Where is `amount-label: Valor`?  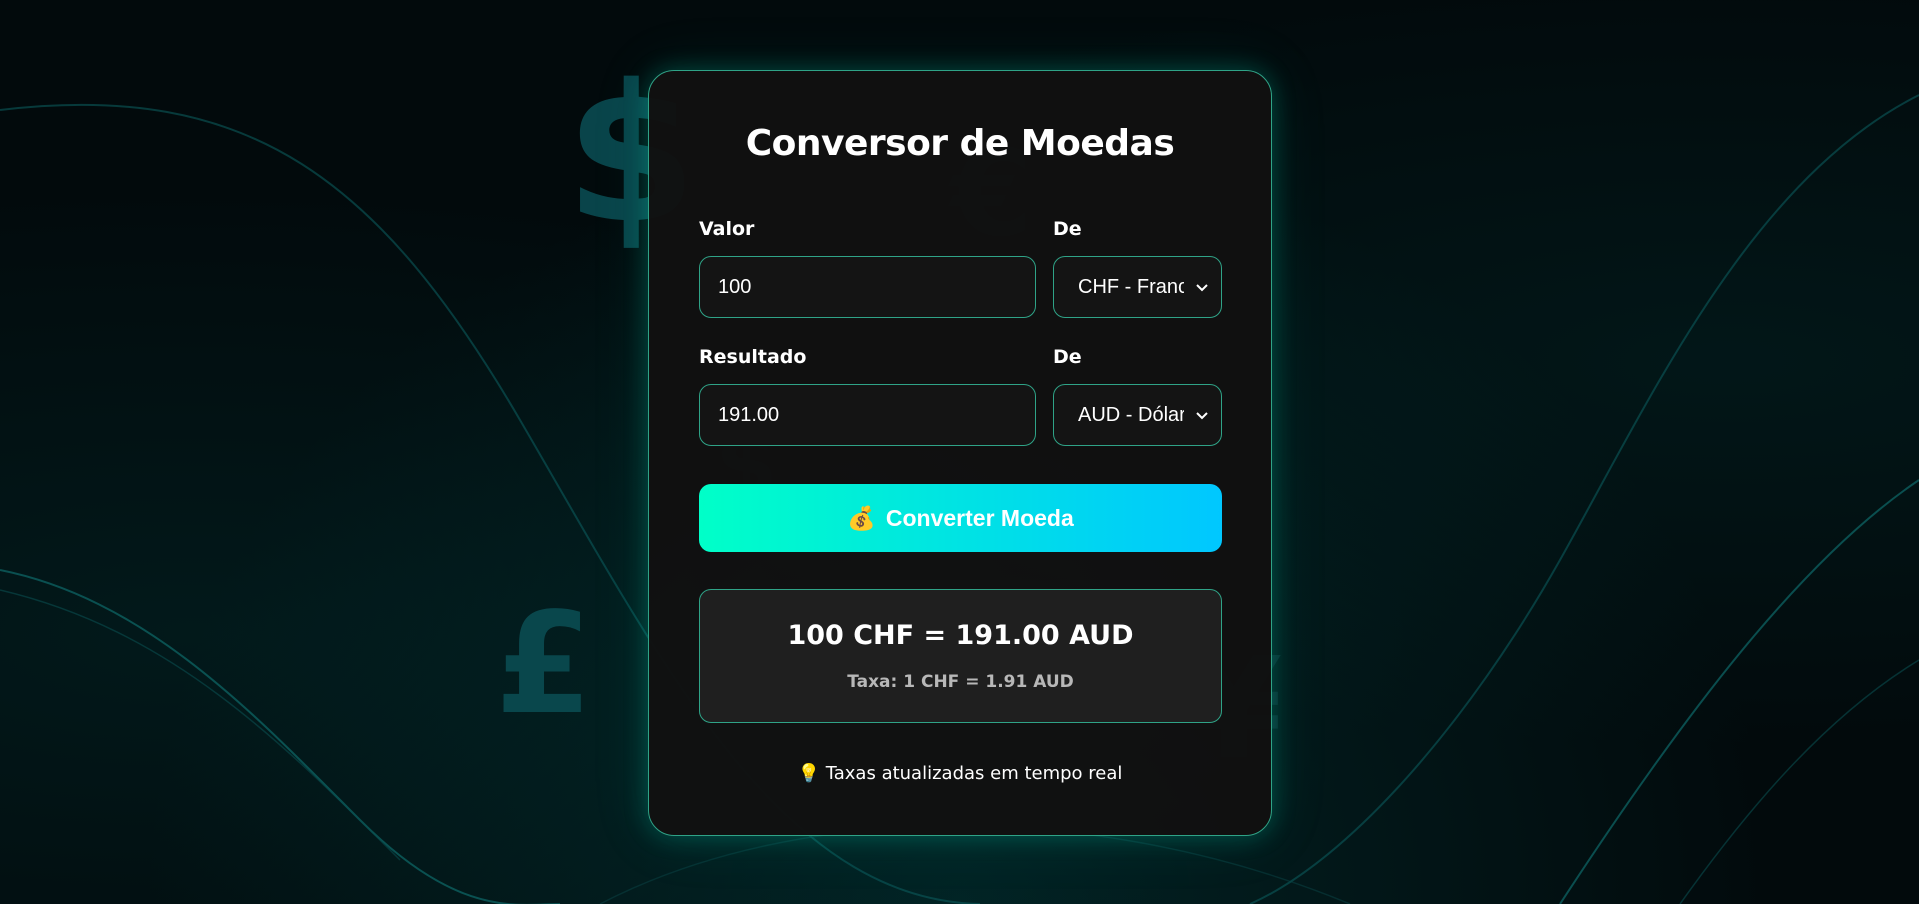 amount-label: Valor is located at coordinates (727, 229).